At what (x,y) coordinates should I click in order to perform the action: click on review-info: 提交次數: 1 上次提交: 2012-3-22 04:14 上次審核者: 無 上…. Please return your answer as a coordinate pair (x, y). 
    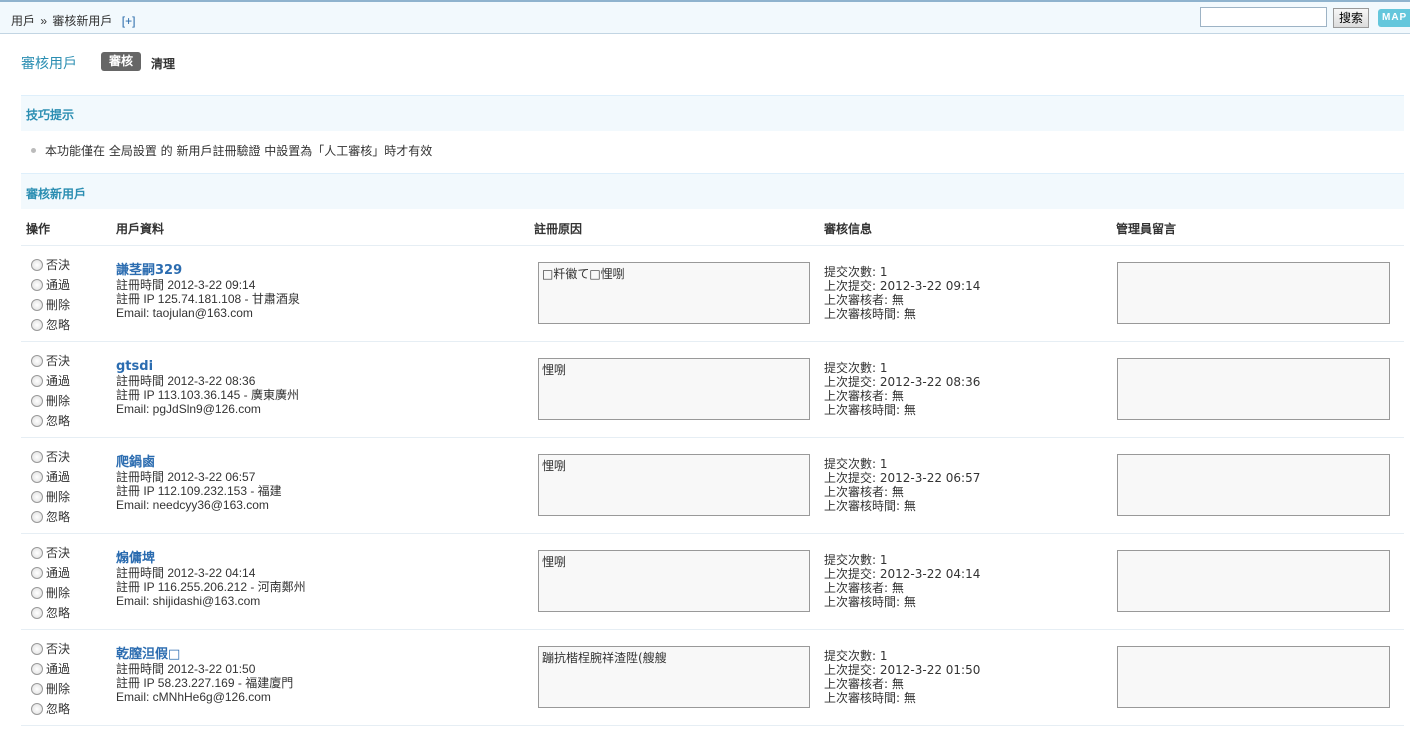
    Looking at the image, I should click on (902, 581).